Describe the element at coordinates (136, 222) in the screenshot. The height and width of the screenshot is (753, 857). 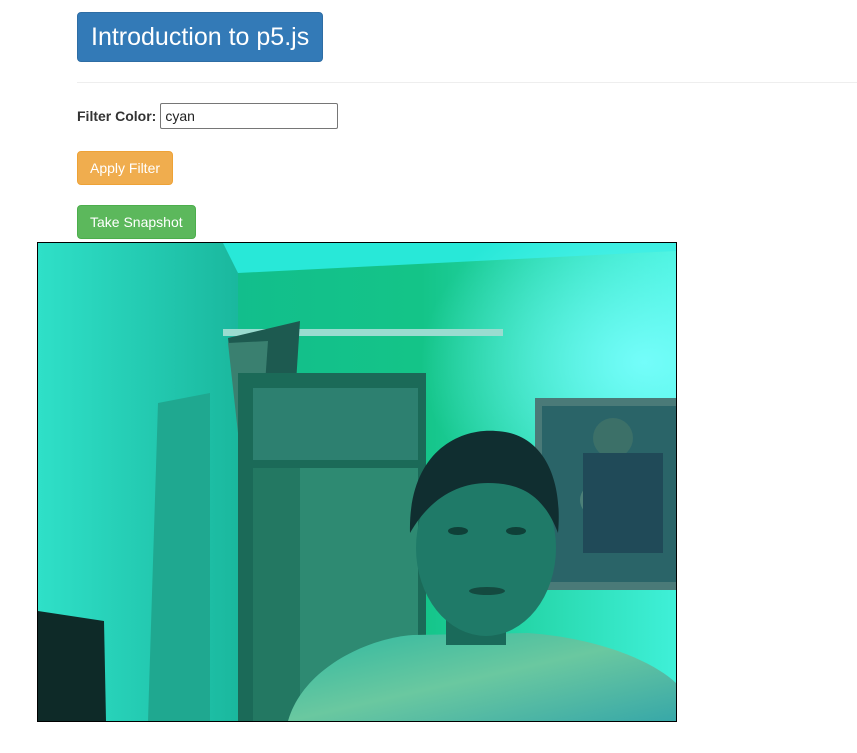
I see `take-snapshot-button: Take Snapshot` at that location.